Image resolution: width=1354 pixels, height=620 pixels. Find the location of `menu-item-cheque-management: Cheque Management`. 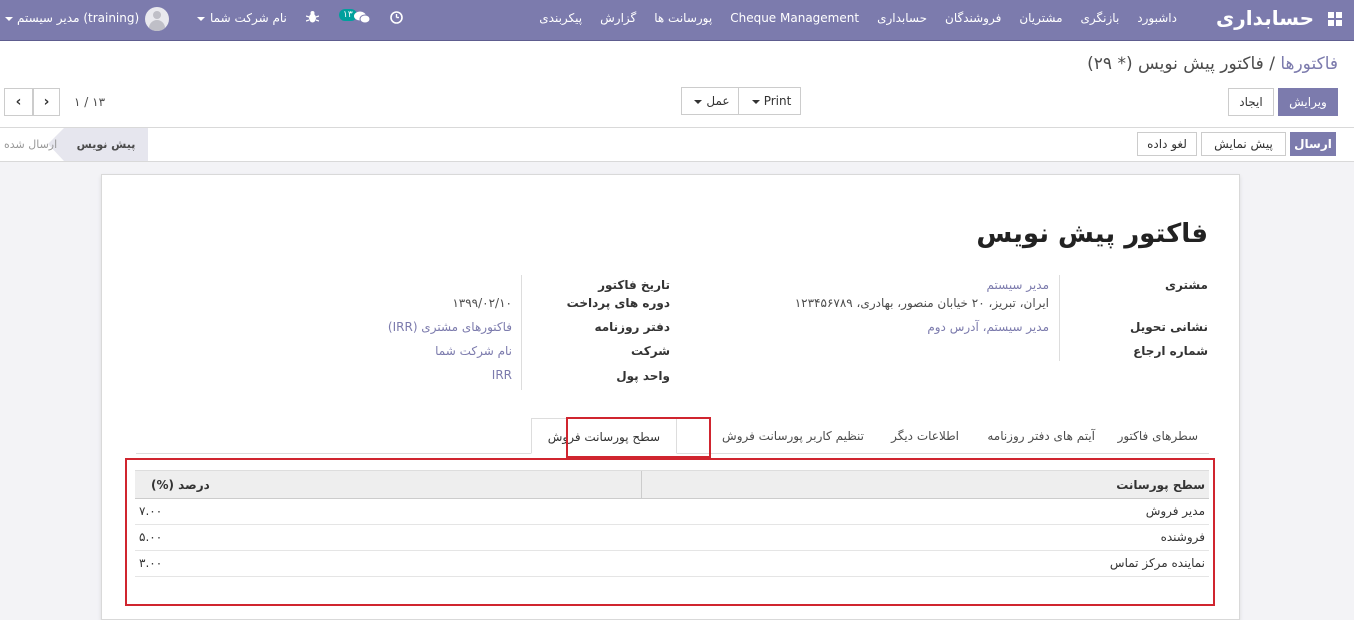

menu-item-cheque-management: Cheque Management is located at coordinates (794, 18).